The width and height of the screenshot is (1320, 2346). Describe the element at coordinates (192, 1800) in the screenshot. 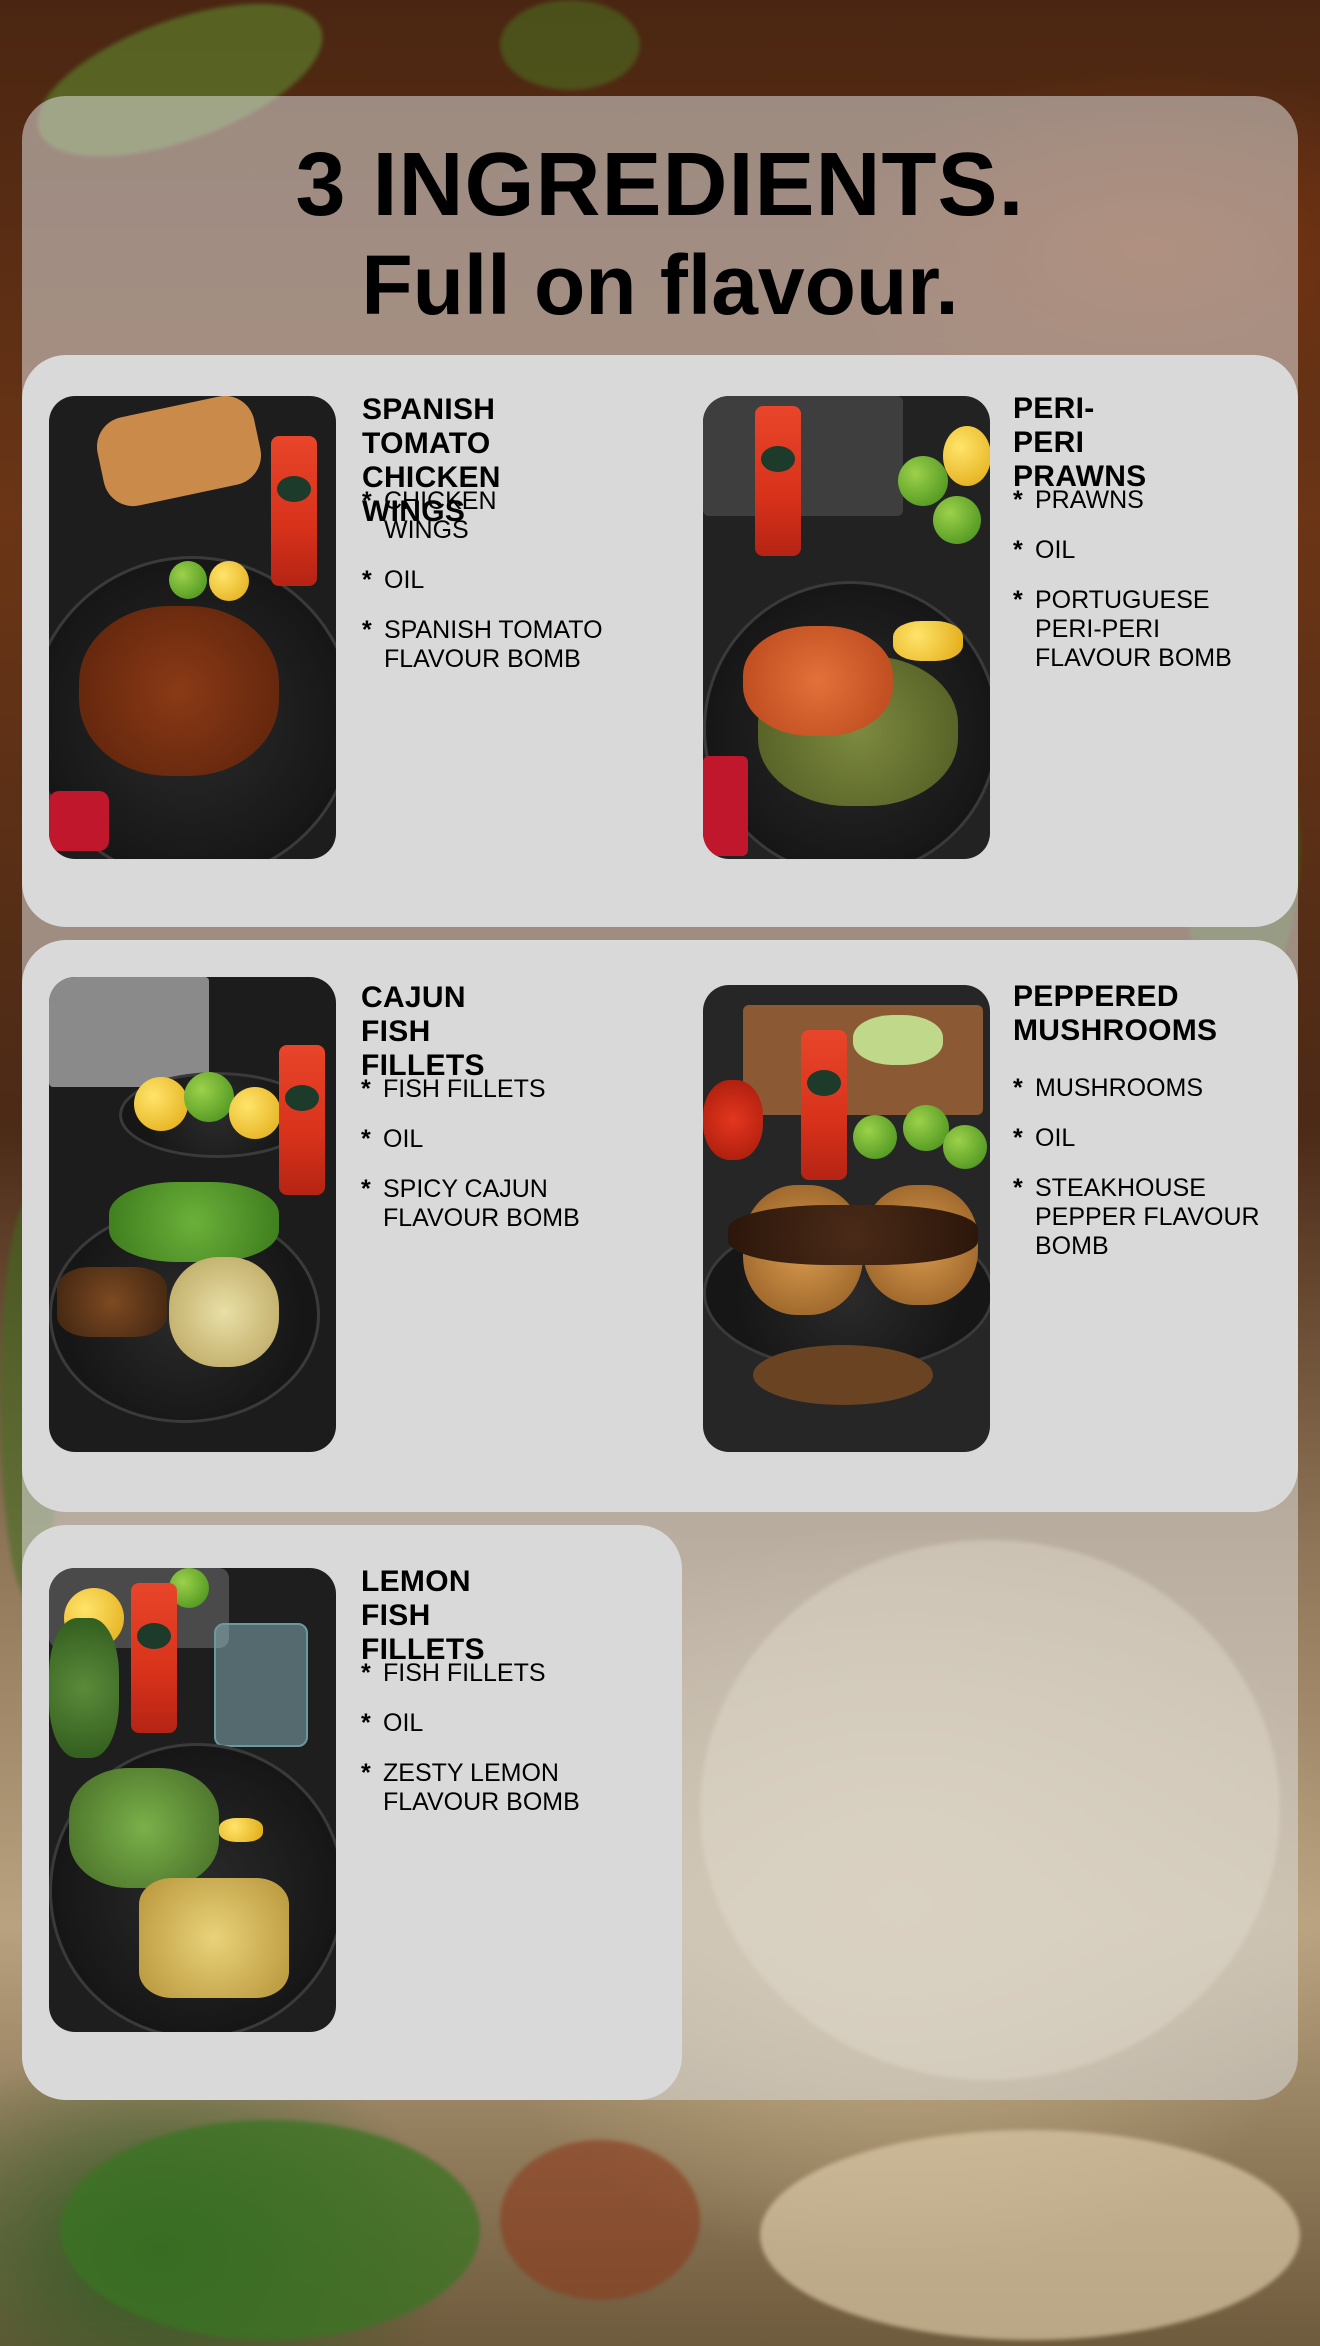

I see `photo-lemon-fish` at that location.